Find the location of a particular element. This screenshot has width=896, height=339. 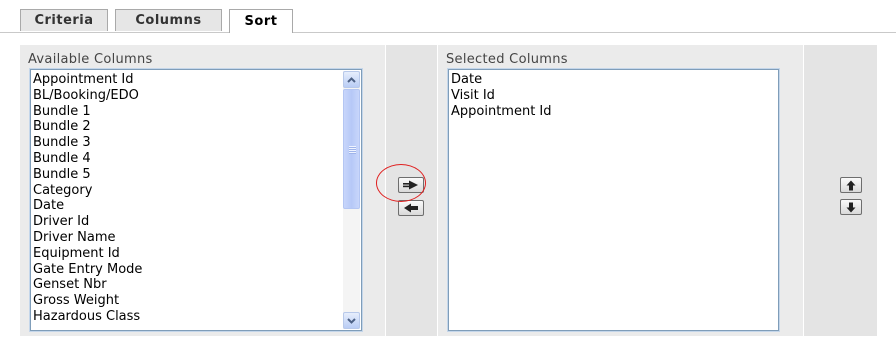

left-arrow-icon is located at coordinates (411, 208).